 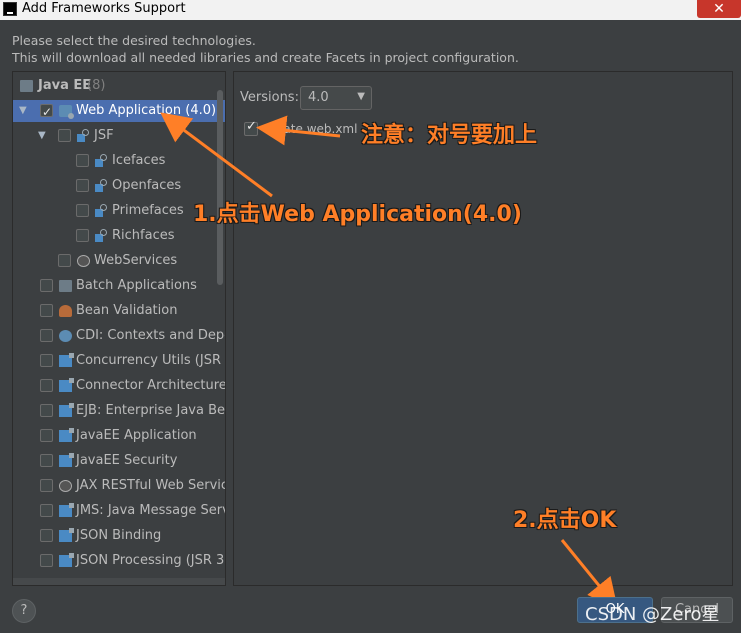 I want to click on bean-validation-checkbox, so click(x=46, y=310).